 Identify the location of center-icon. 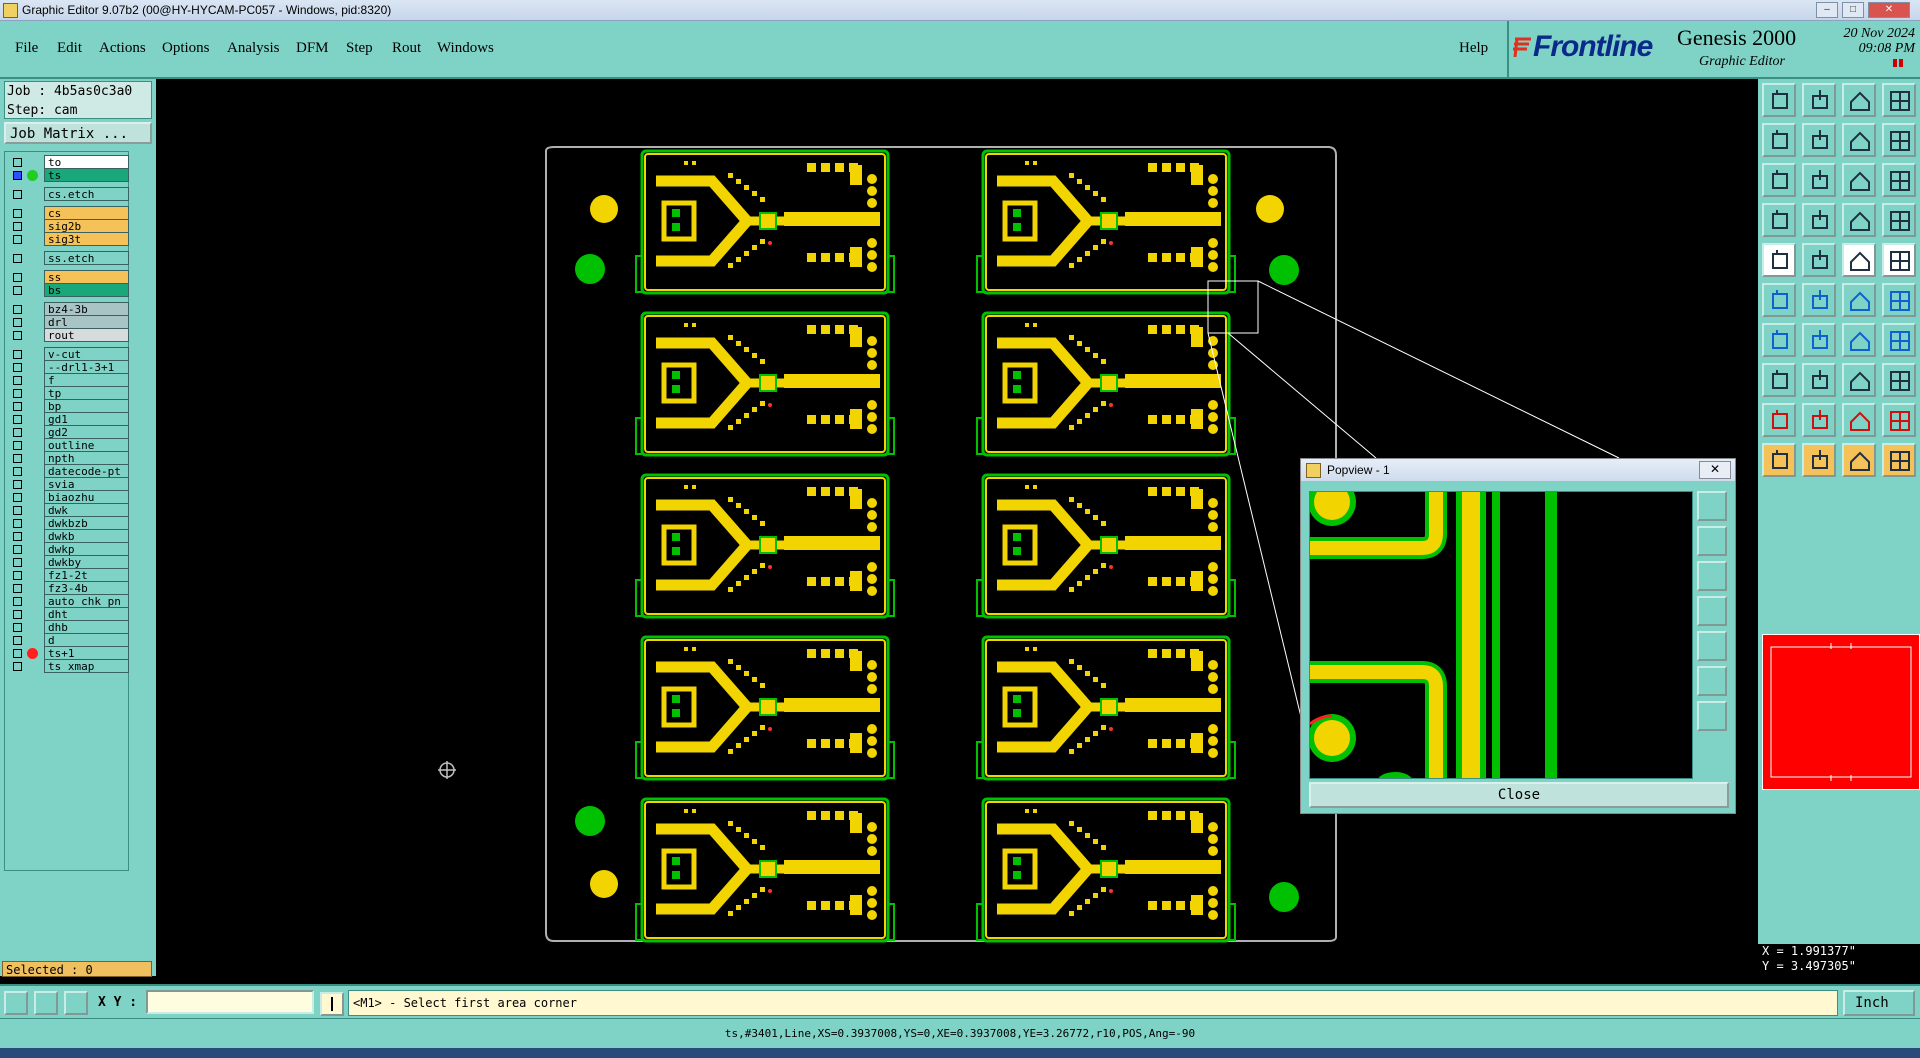
(1819, 180).